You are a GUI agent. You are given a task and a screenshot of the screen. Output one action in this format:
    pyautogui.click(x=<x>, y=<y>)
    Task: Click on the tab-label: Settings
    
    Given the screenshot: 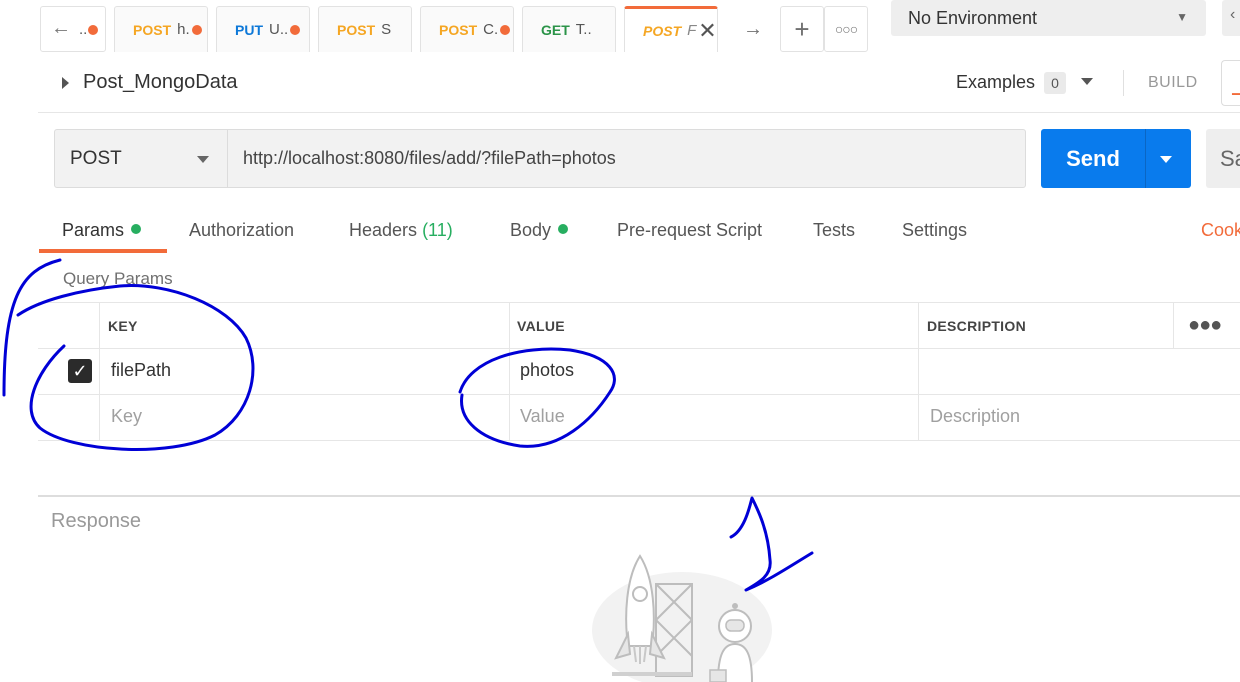 What is the action you would take?
    pyautogui.click(x=935, y=230)
    